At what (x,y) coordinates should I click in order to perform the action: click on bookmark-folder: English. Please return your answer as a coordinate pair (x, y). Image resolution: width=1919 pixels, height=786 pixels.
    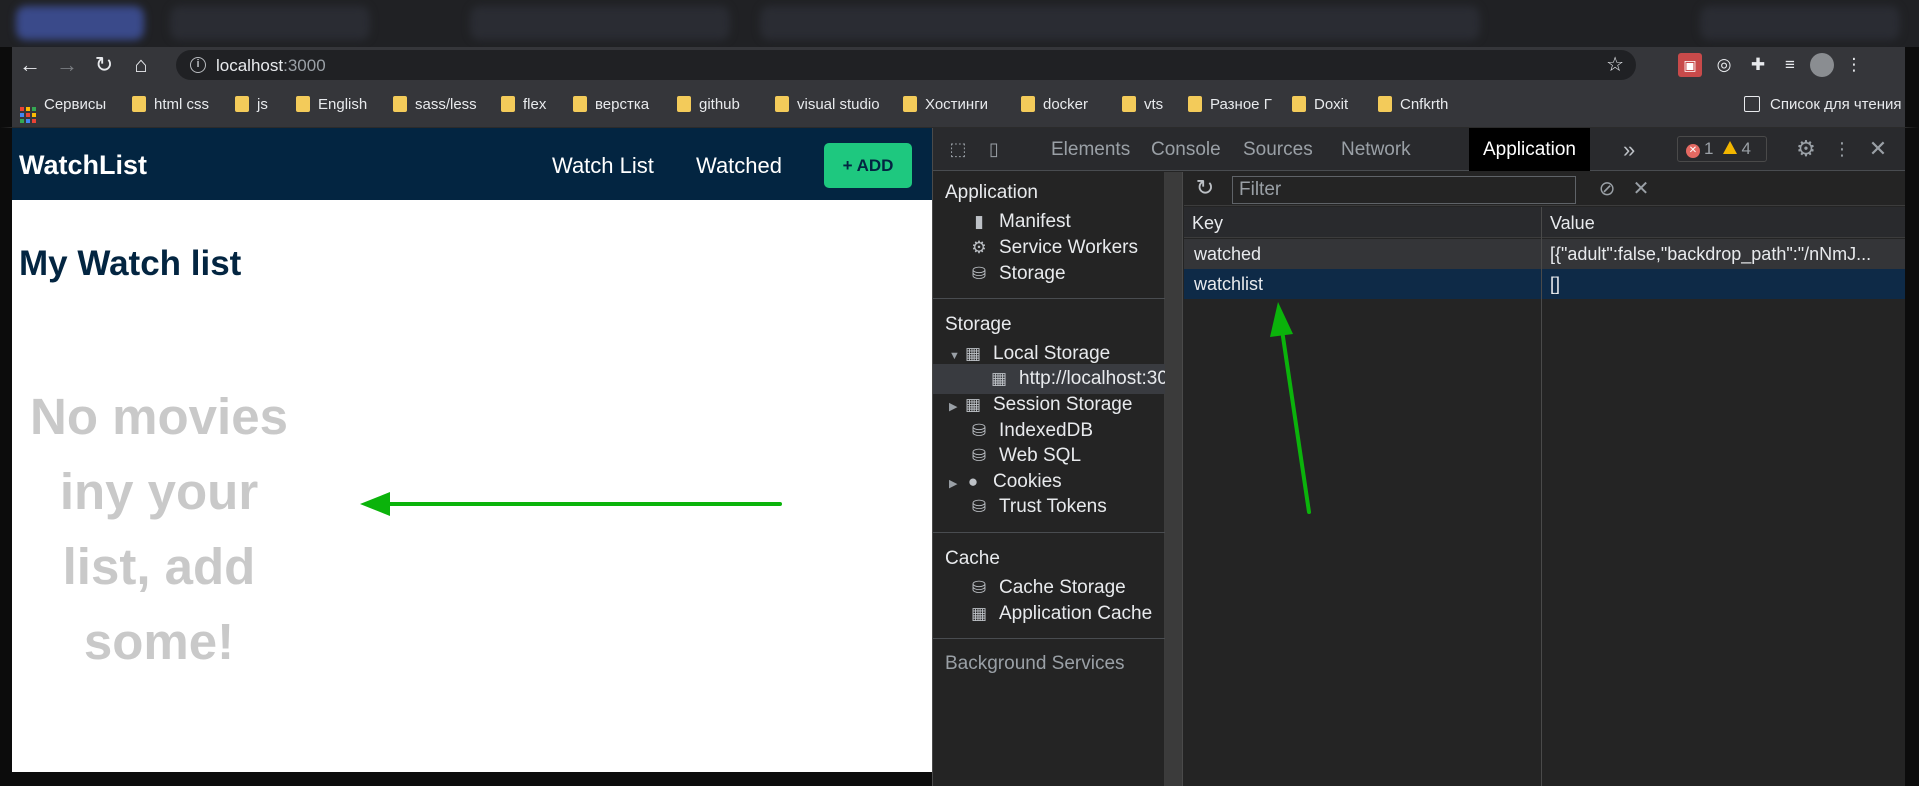
    Looking at the image, I should click on (331, 105).